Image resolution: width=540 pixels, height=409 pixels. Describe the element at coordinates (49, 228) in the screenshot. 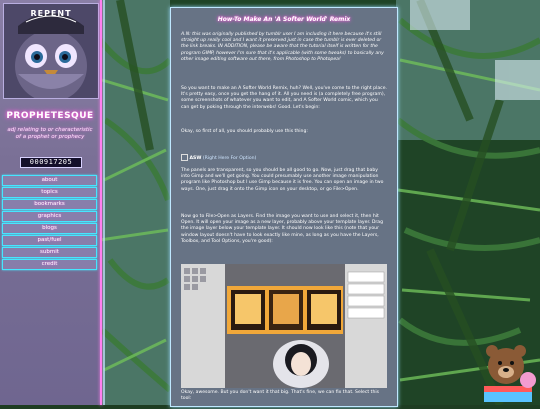

I see `nav-item-blogs: blogs` at that location.